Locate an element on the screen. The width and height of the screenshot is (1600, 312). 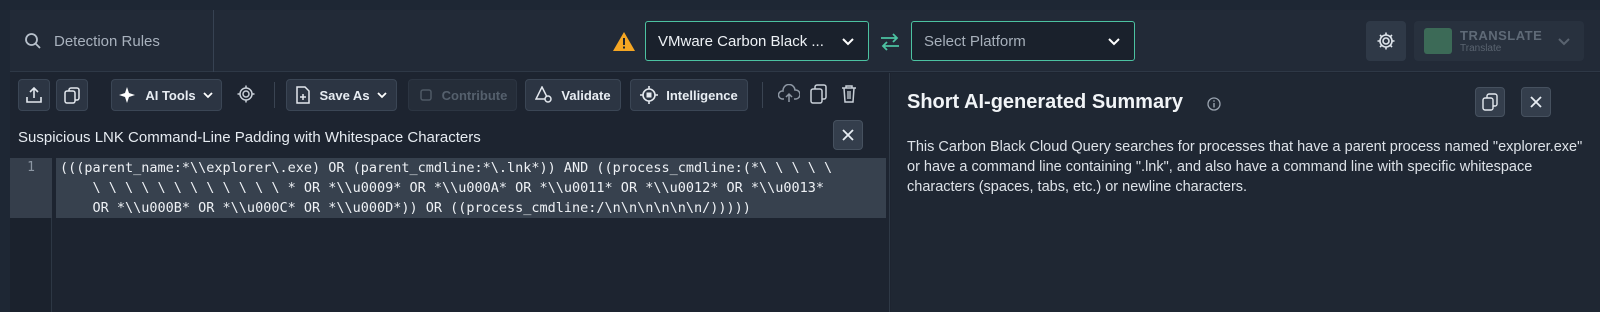
swap-icon is located at coordinates (890, 42).